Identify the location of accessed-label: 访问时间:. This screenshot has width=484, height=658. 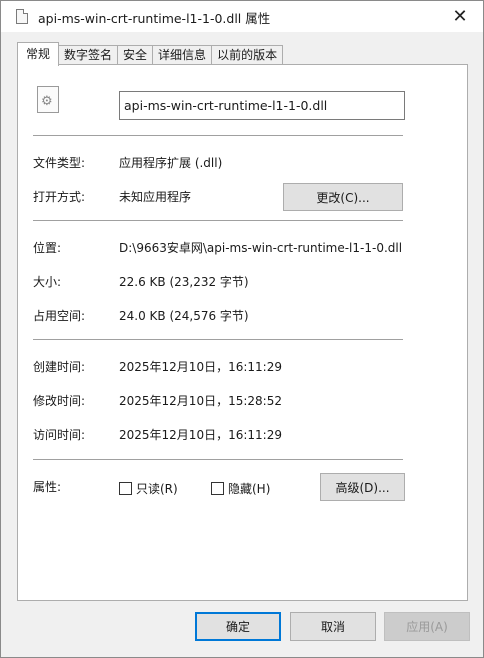
(59, 435).